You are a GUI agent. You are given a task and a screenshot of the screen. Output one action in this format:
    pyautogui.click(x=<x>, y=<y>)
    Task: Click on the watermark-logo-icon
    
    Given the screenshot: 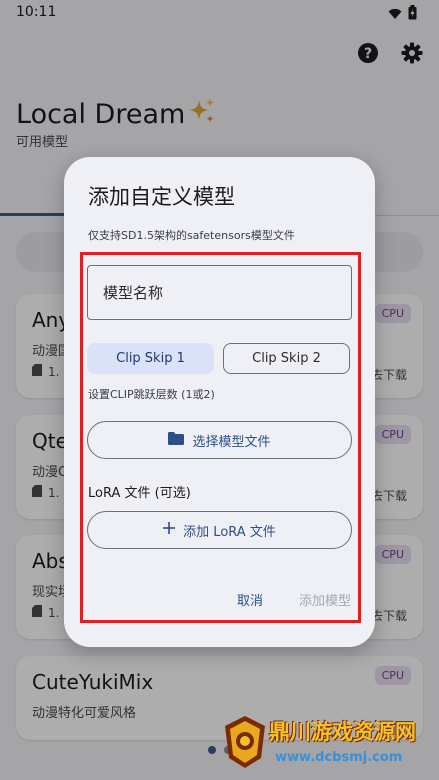 What is the action you would take?
    pyautogui.click(x=245, y=742)
    